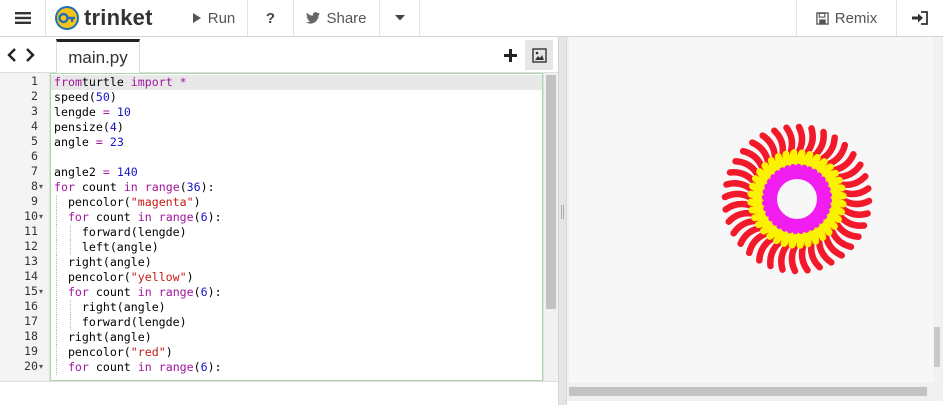  What do you see at coordinates (856, 18) in the screenshot?
I see `remix-label: Remix` at bounding box center [856, 18].